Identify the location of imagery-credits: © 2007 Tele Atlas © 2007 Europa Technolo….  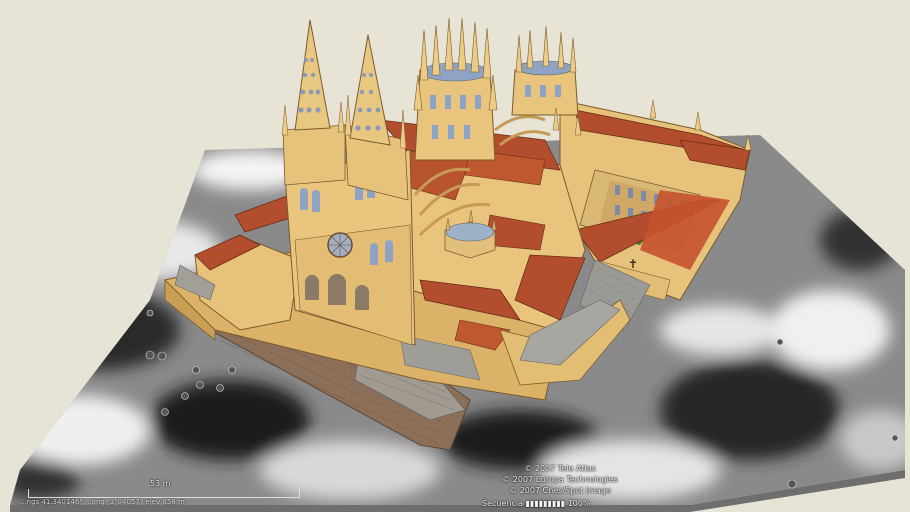
(560, 479).